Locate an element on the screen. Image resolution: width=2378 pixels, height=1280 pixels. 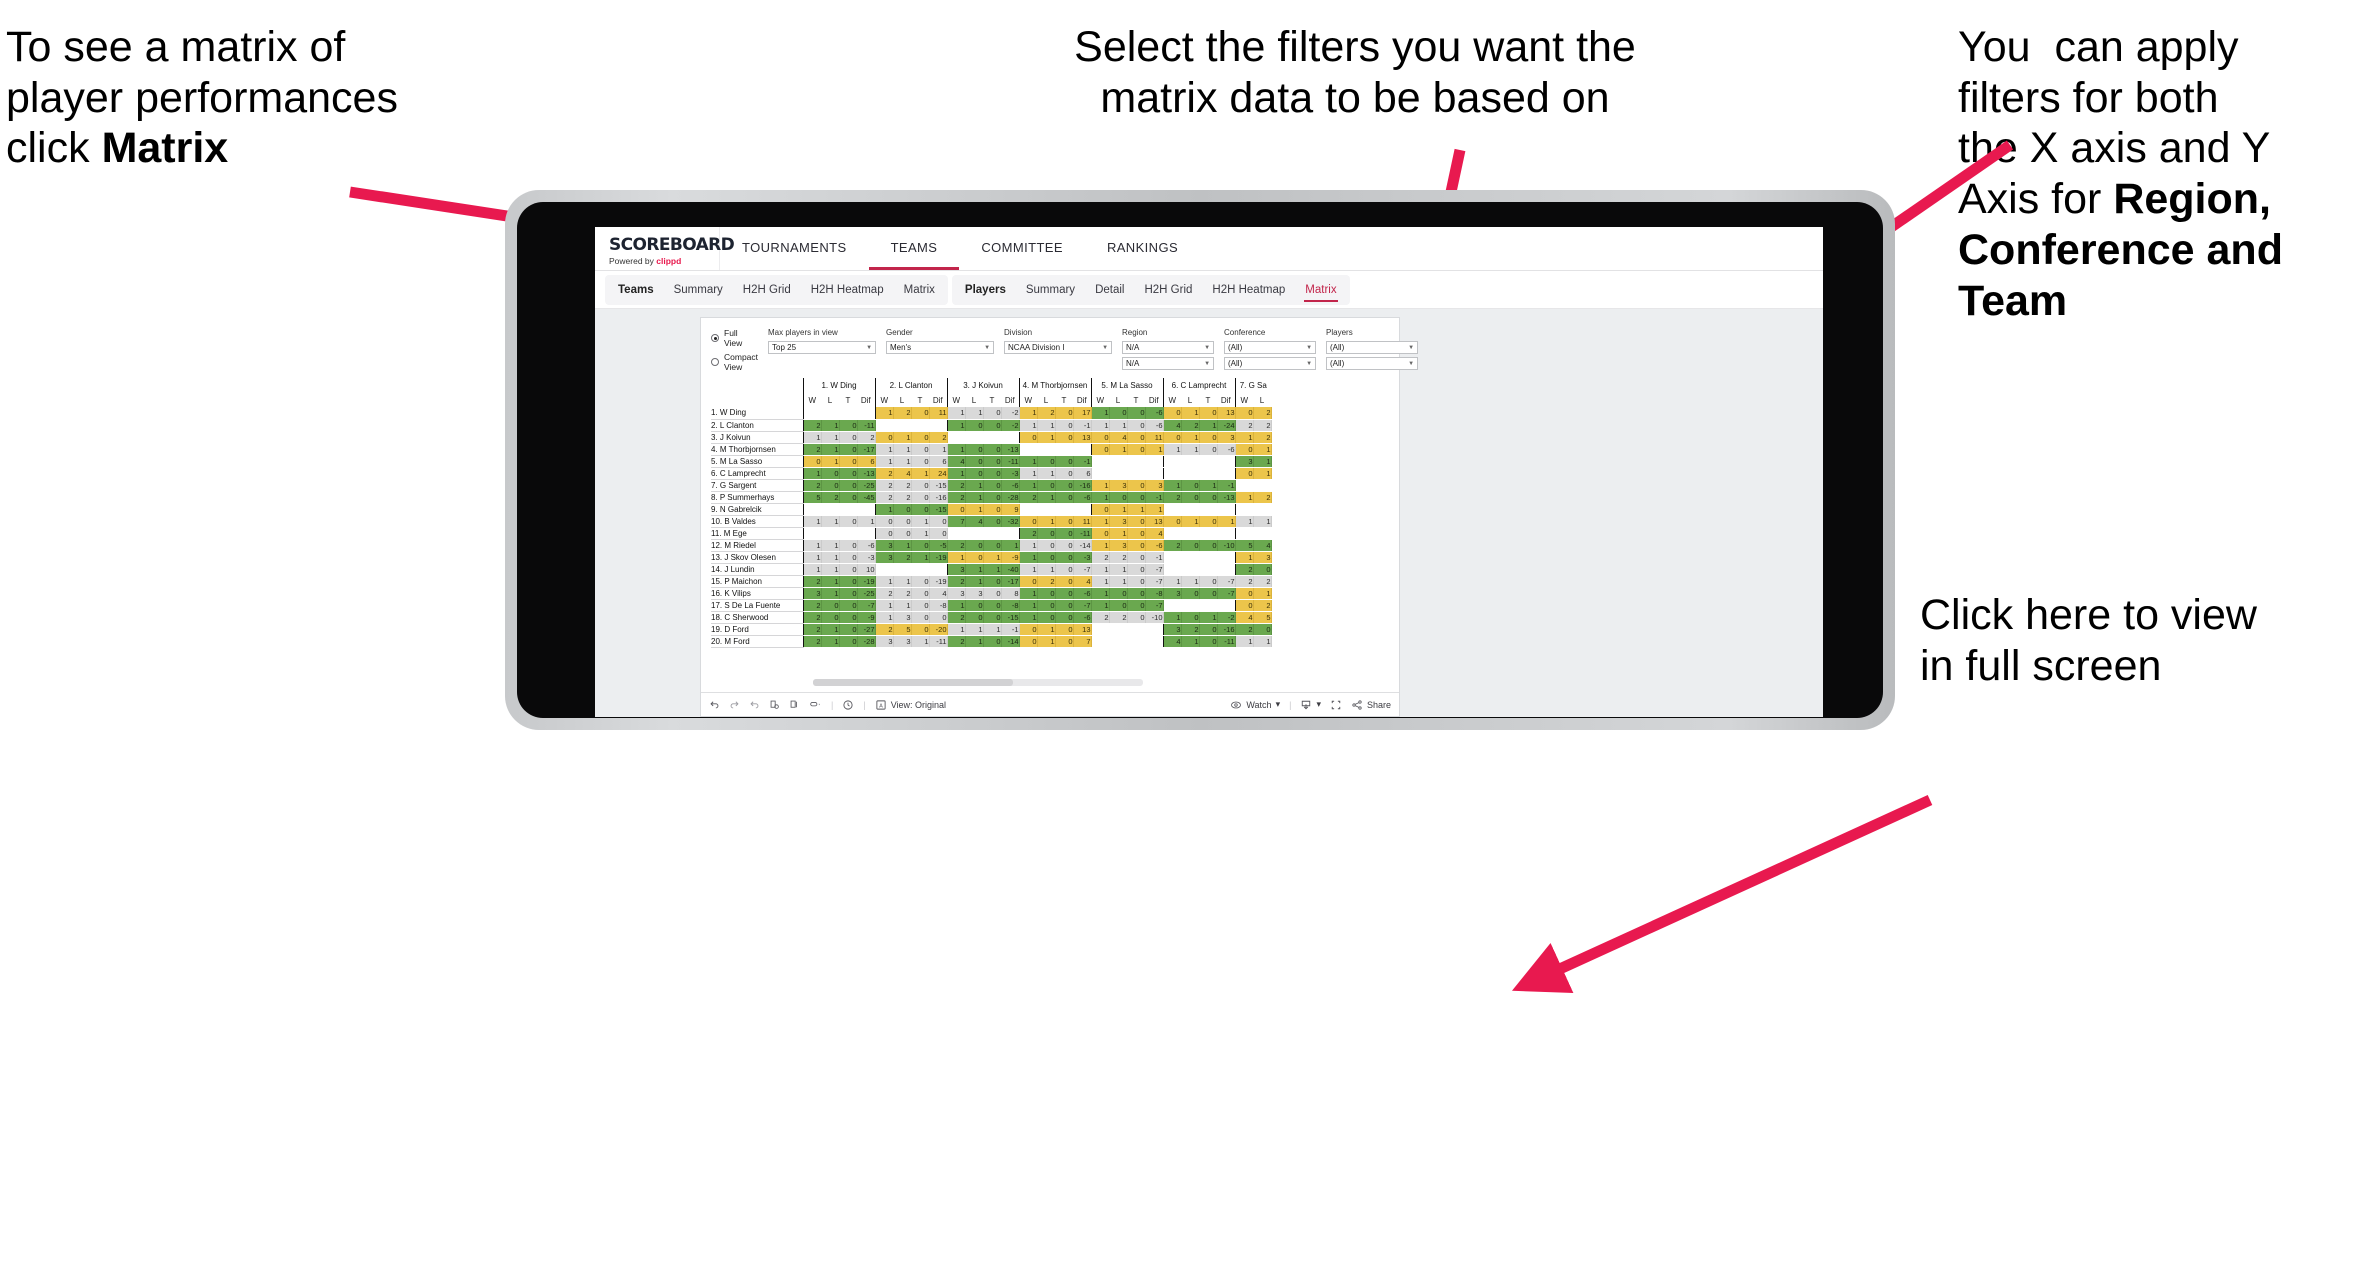
matrix-cell: -24 is located at coordinates (1226, 425).